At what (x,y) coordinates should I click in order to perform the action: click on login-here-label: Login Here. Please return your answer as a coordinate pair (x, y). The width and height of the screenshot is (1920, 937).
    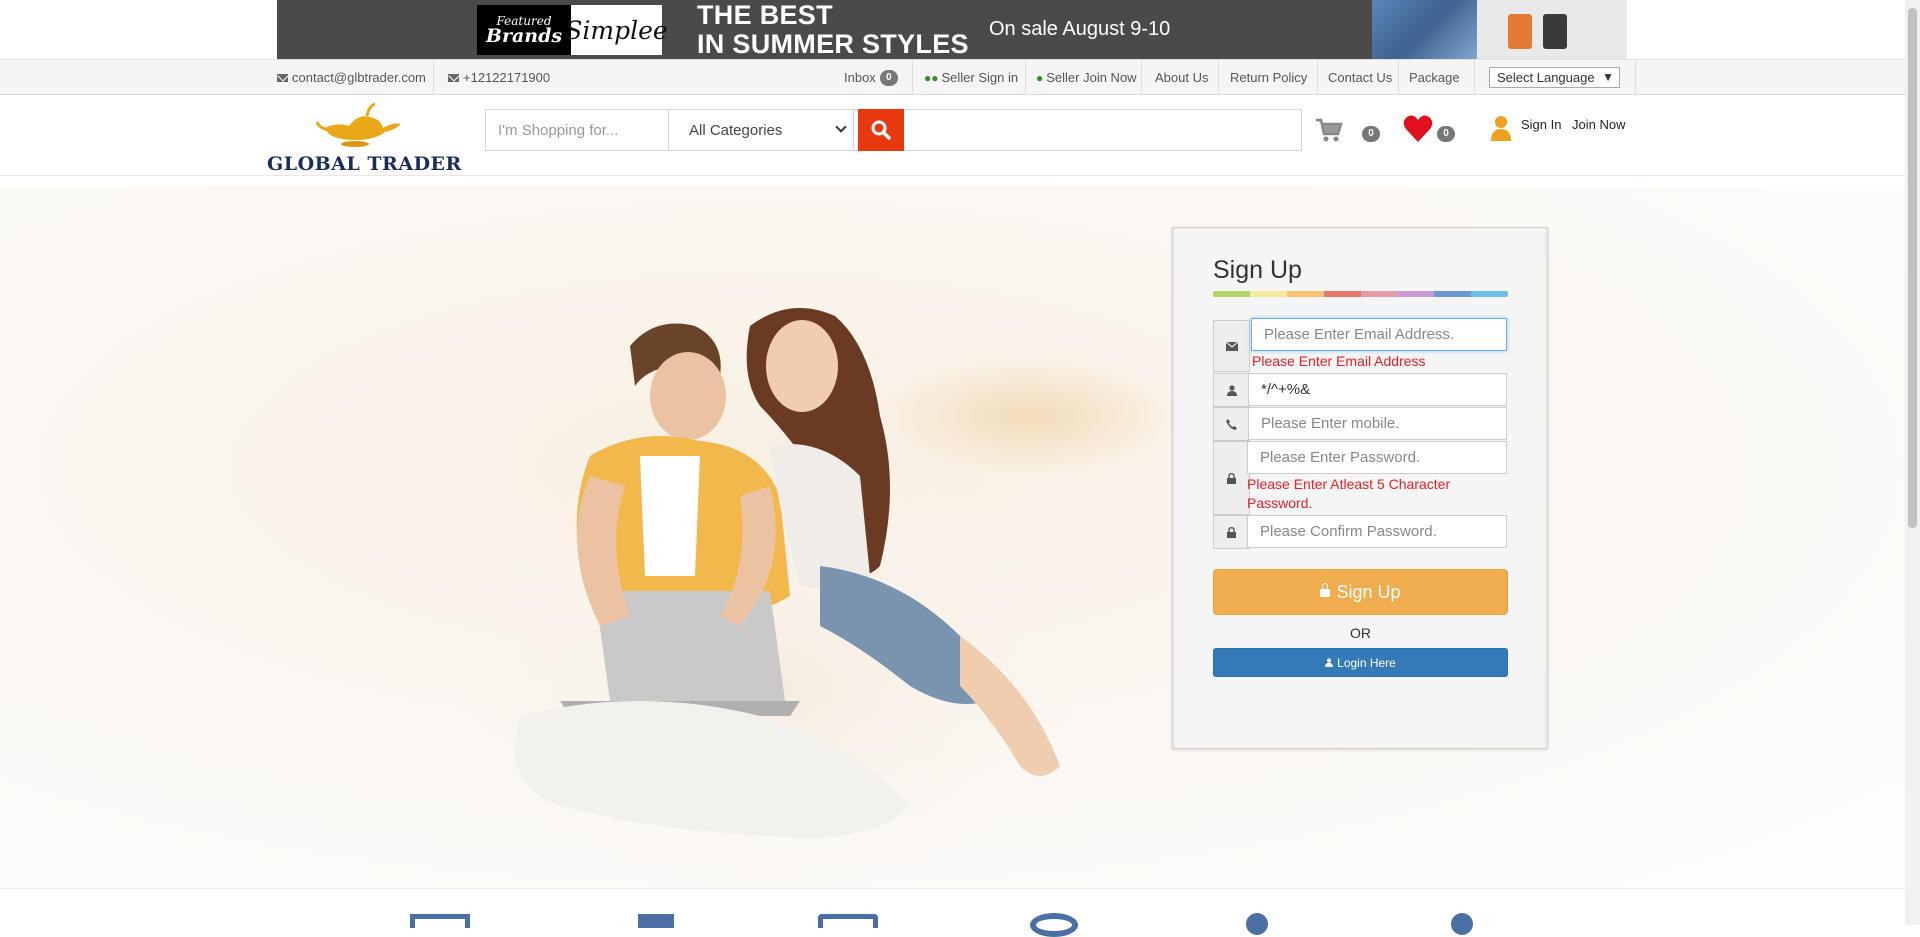
    Looking at the image, I should click on (1366, 662).